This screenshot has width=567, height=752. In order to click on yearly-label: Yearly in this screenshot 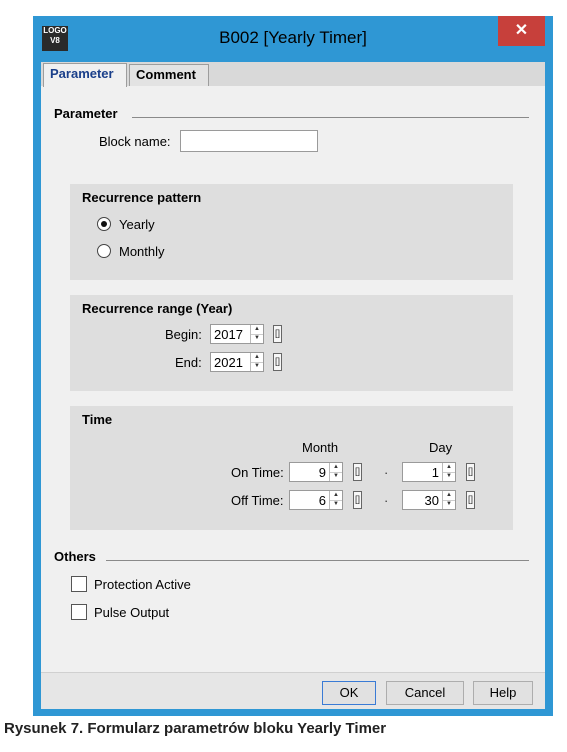, I will do `click(137, 224)`.